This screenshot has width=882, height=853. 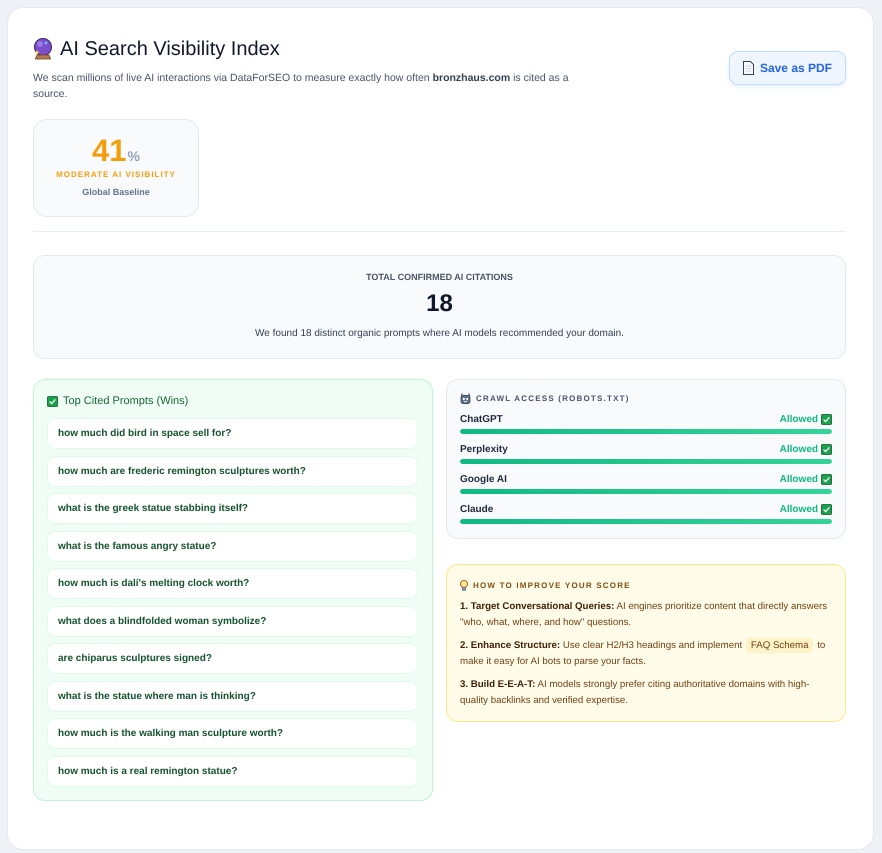 I want to click on score-value: 41, so click(x=109, y=151).